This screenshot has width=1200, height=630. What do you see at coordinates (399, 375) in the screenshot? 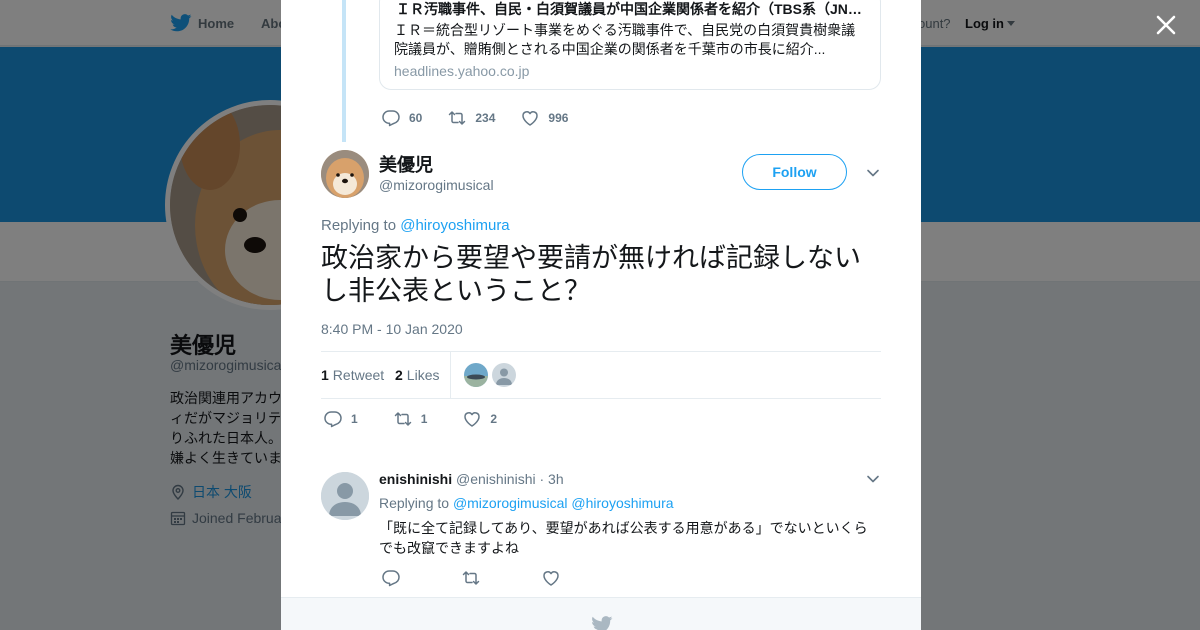
I see `likes-stat-count: 2` at bounding box center [399, 375].